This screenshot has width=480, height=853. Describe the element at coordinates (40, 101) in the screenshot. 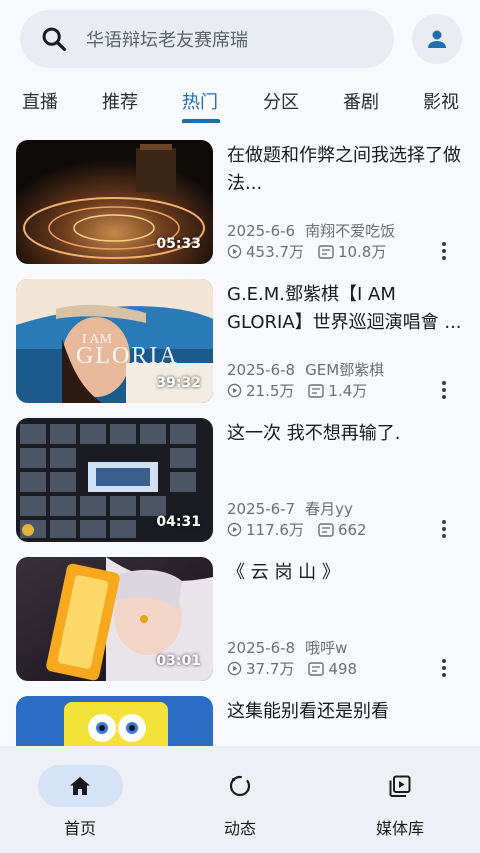

I see `tab-live: 直播` at that location.